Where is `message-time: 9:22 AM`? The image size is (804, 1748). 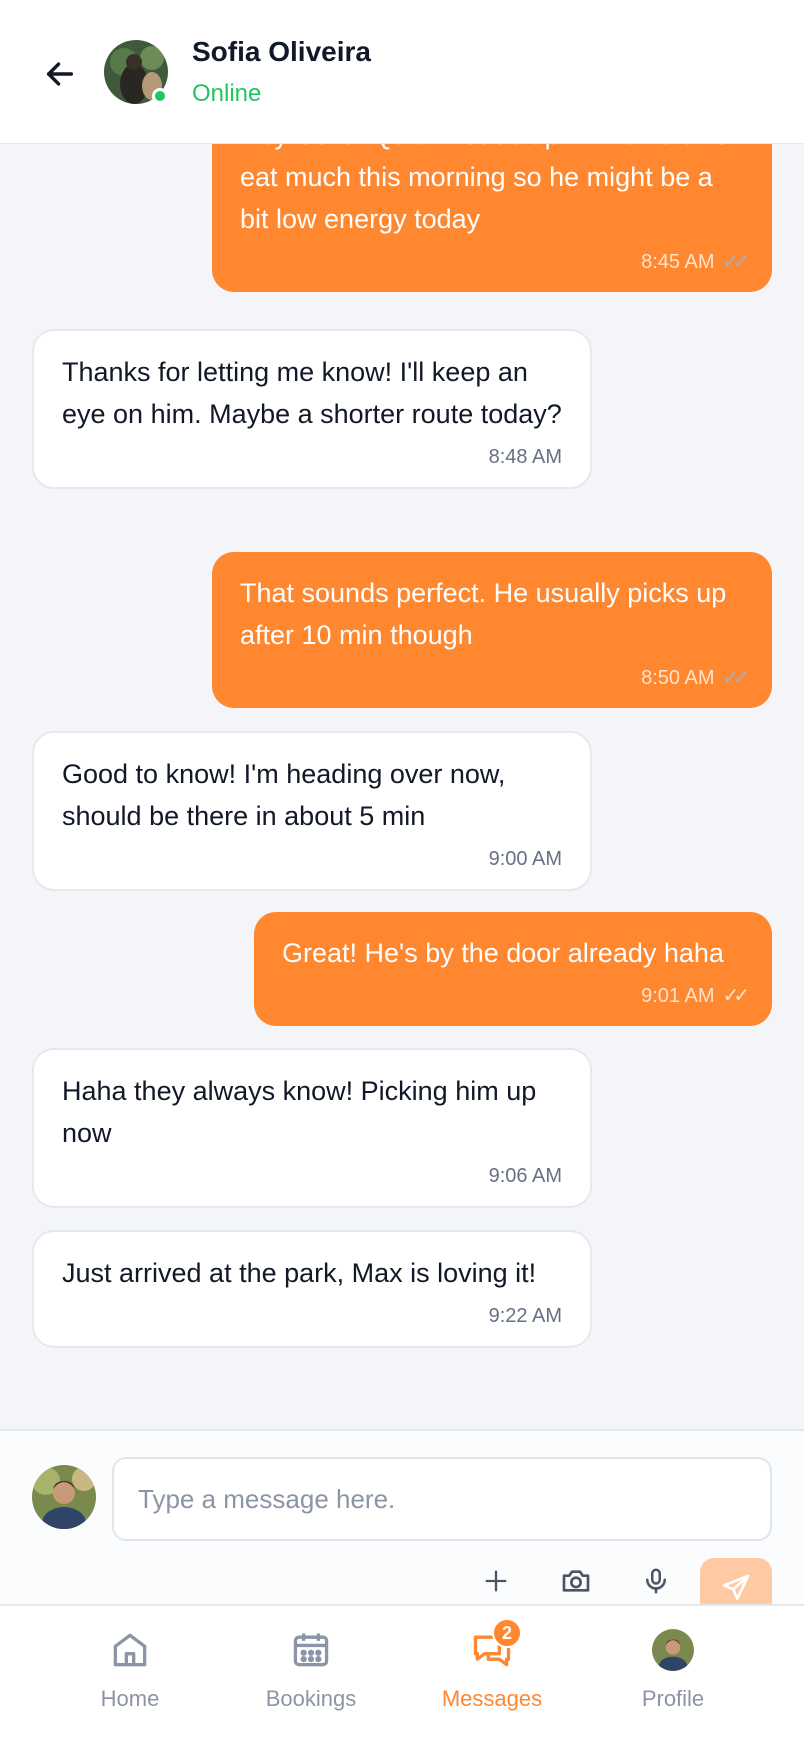
message-time: 9:22 AM is located at coordinates (525, 1316).